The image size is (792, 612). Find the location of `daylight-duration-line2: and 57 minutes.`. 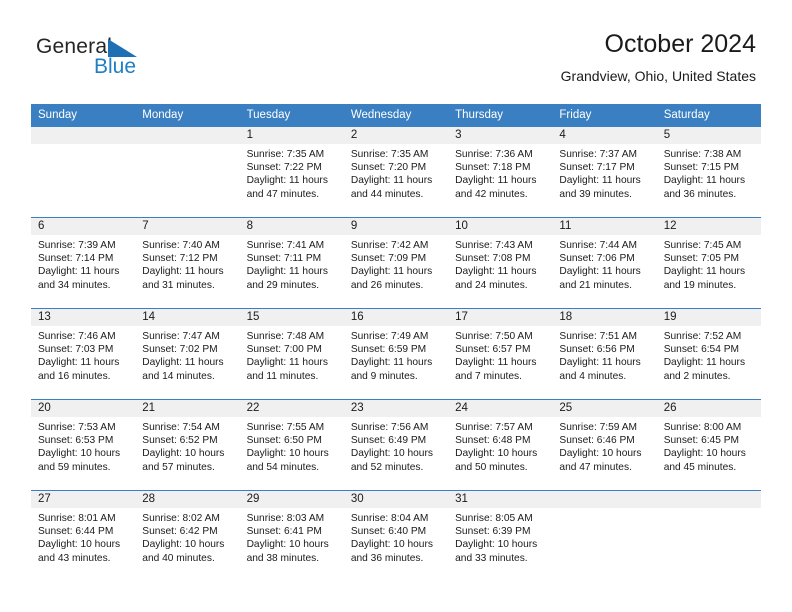

daylight-duration-line2: and 57 minutes. is located at coordinates (178, 467).